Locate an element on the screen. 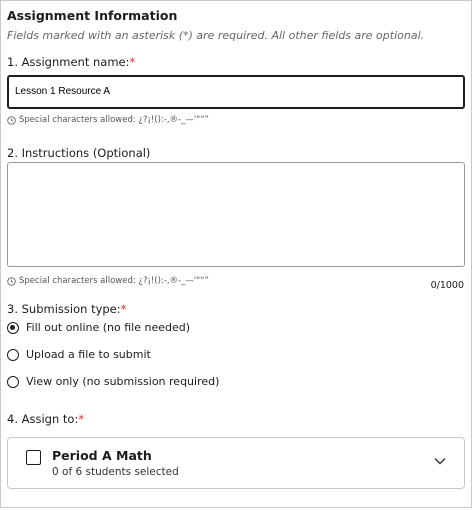 The height and width of the screenshot is (510, 474). radio-option-fill-online: Fill out online (no file needed) is located at coordinates (98, 327).